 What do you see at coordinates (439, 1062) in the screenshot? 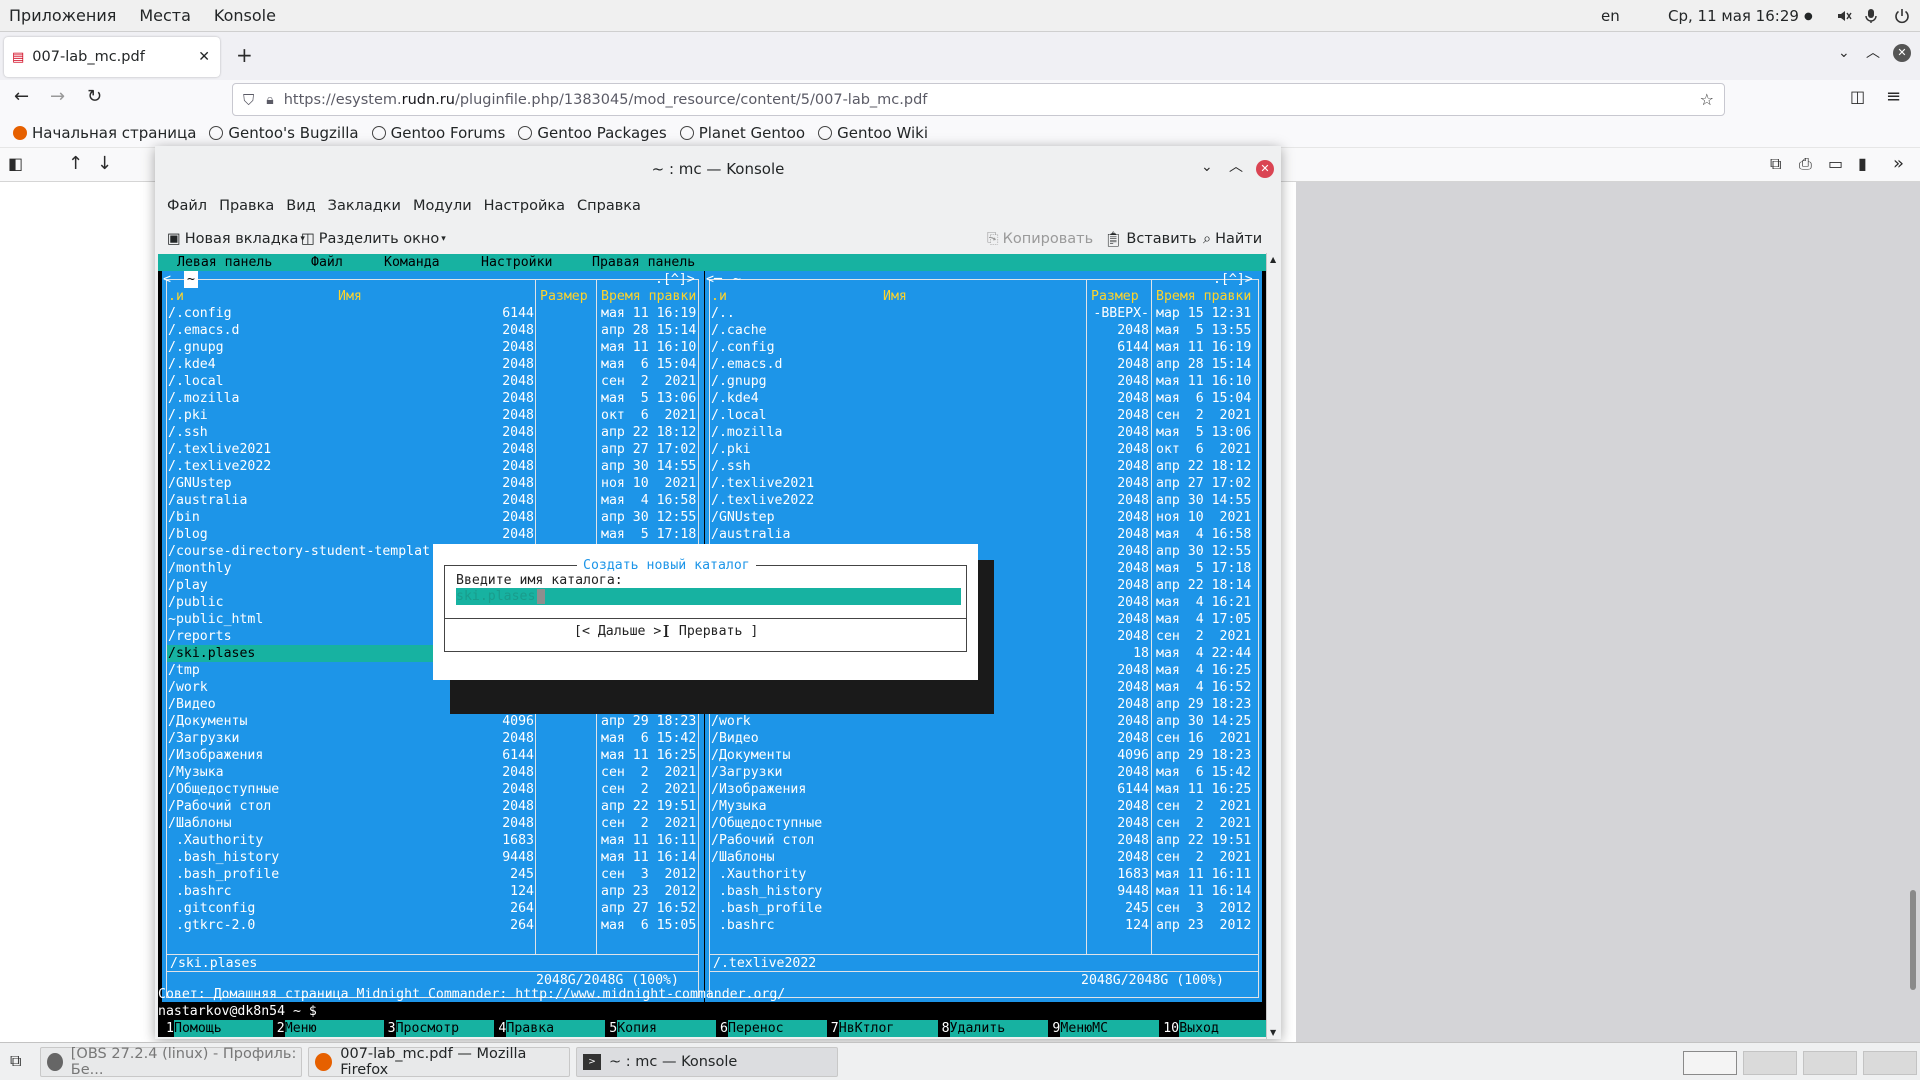
I see `task-firefox: 007-lab_mc.pdf — Mozilla Firefox` at bounding box center [439, 1062].